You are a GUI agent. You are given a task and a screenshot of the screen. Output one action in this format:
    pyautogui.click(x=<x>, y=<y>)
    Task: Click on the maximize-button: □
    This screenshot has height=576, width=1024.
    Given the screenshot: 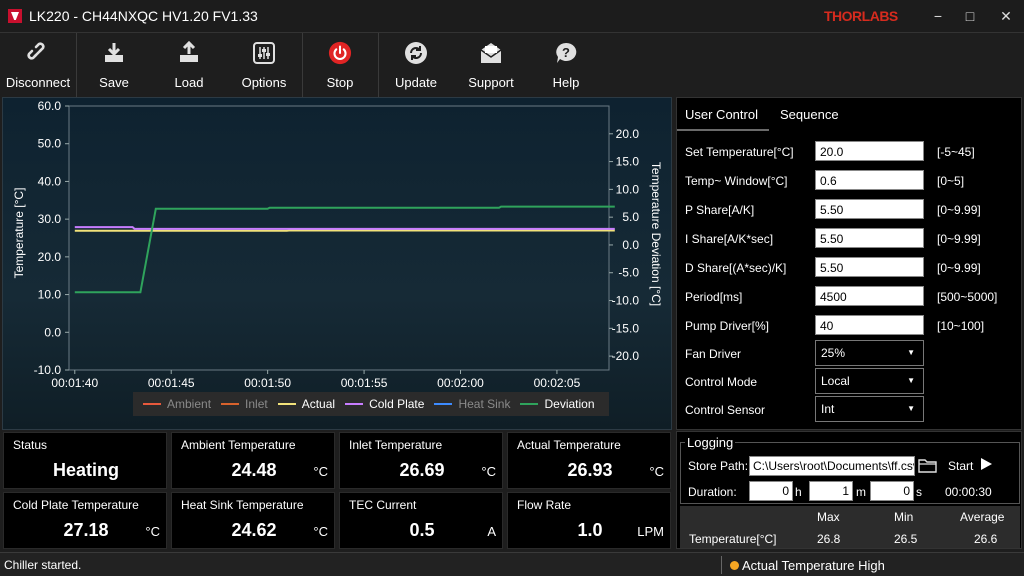 What is the action you would take?
    pyautogui.click(x=970, y=16)
    